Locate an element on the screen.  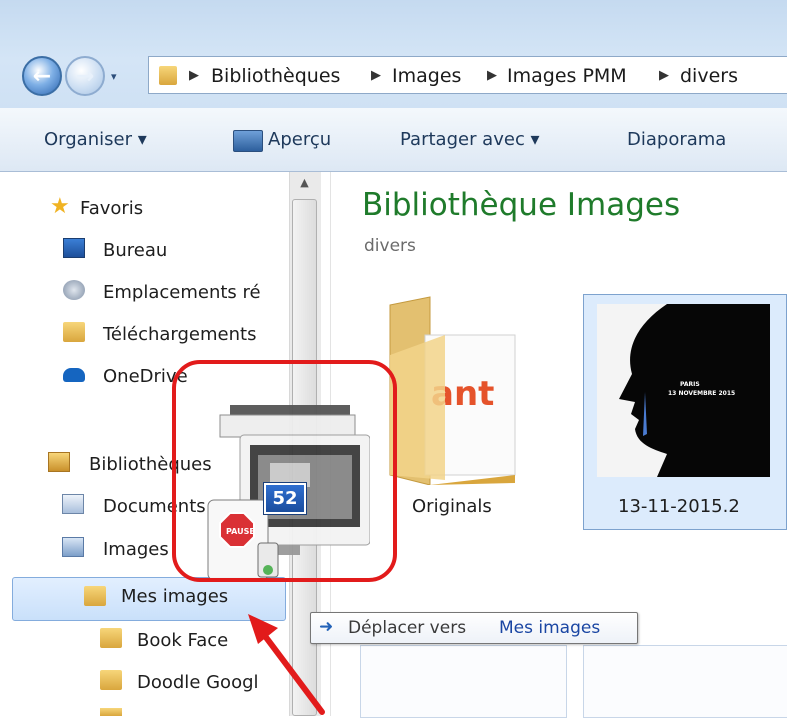
tooltip-target: Mes images is located at coordinates (550, 628).